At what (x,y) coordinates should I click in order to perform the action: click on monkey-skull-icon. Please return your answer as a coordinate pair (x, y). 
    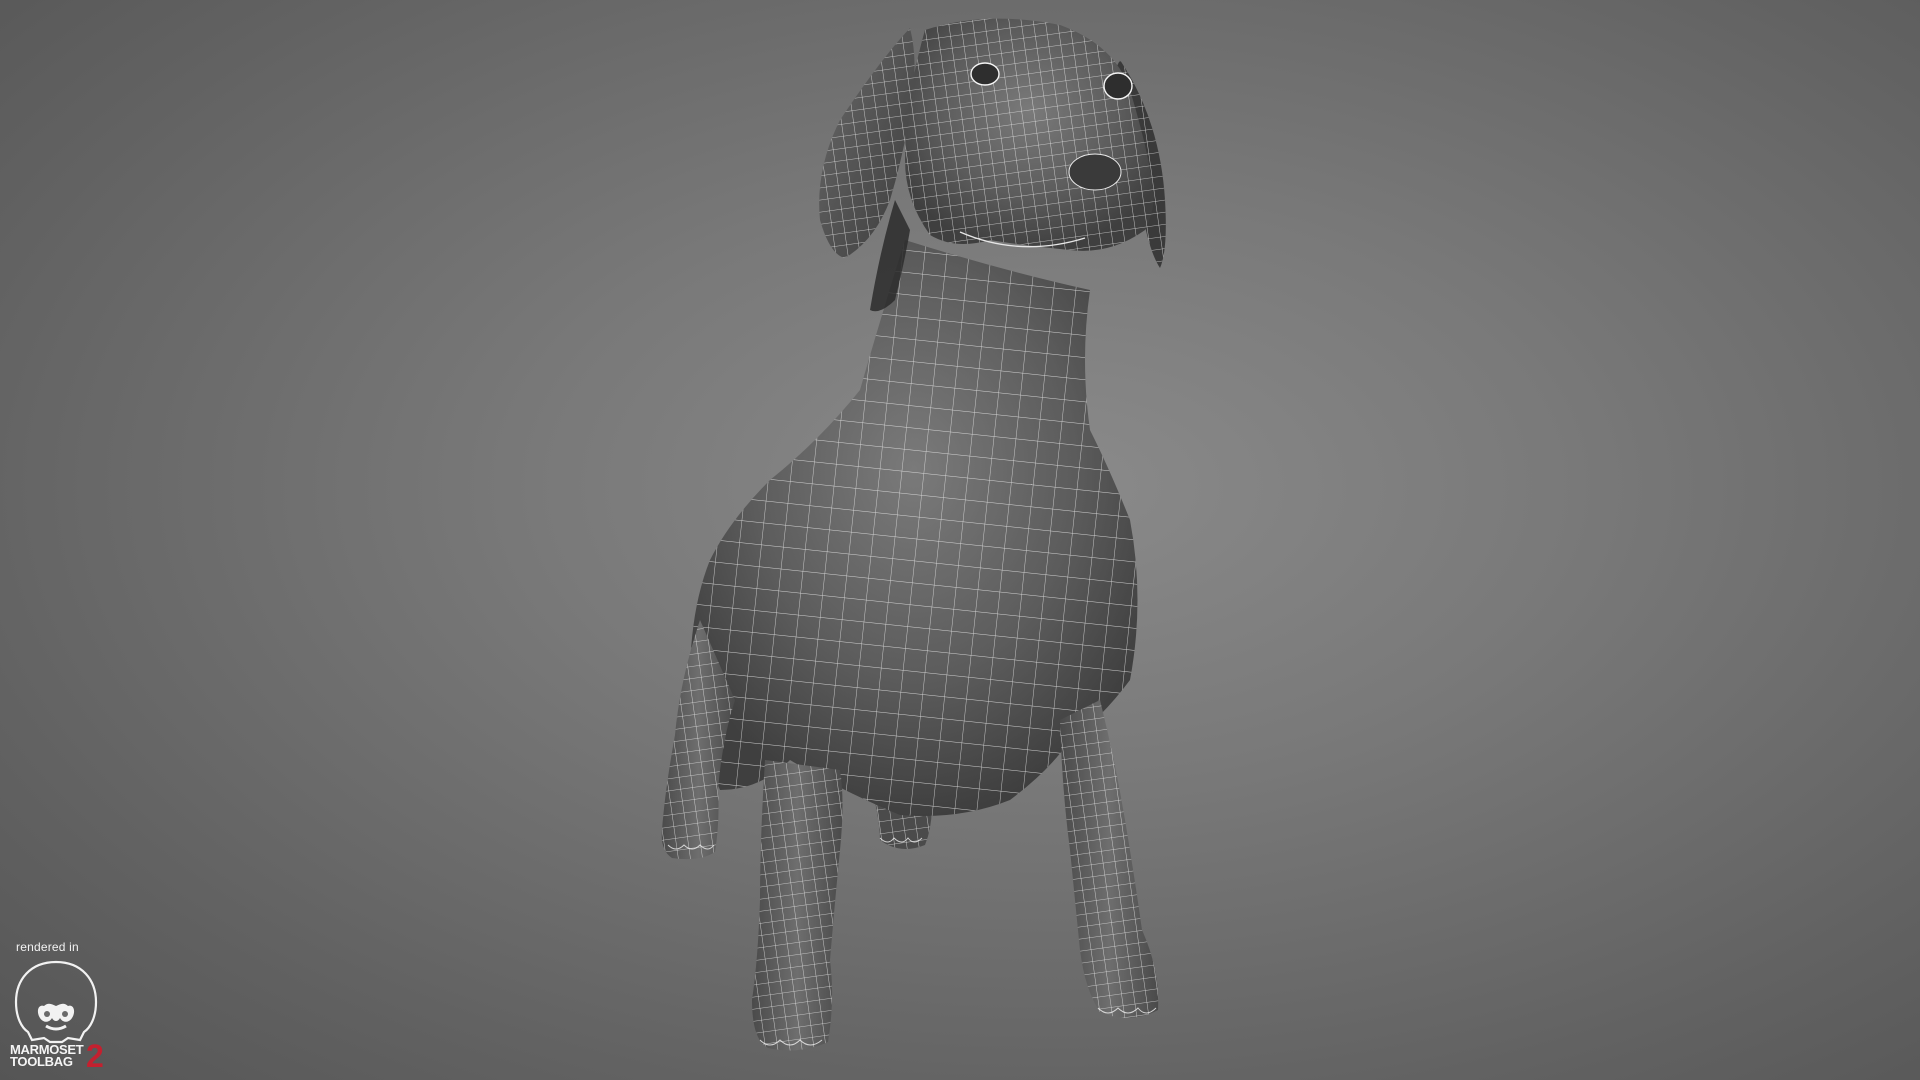
    Looking at the image, I should click on (56, 1002).